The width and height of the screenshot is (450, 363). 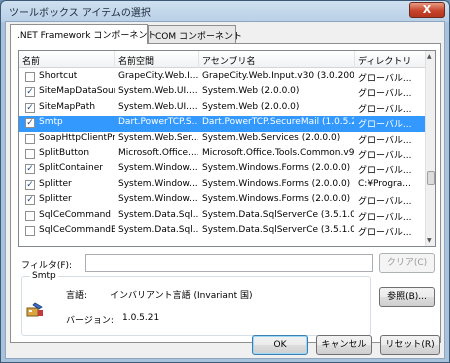 I want to click on cell-name: SiteMapPath, so click(x=67, y=106).